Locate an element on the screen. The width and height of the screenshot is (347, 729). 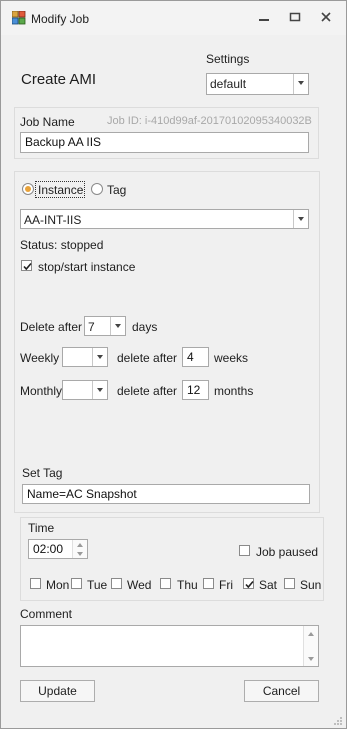
update-button: Update is located at coordinates (57, 691).